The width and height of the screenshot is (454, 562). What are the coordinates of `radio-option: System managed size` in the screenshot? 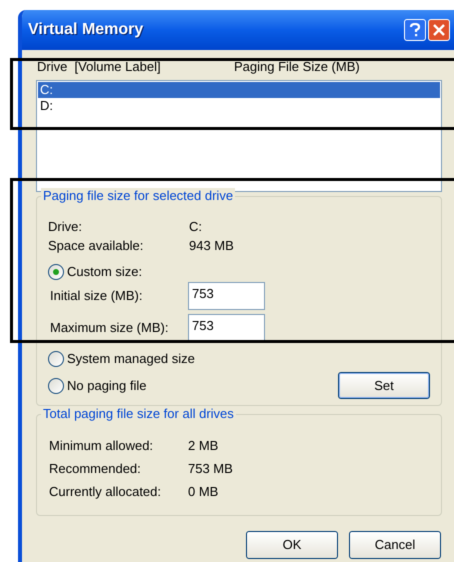 It's located at (121, 358).